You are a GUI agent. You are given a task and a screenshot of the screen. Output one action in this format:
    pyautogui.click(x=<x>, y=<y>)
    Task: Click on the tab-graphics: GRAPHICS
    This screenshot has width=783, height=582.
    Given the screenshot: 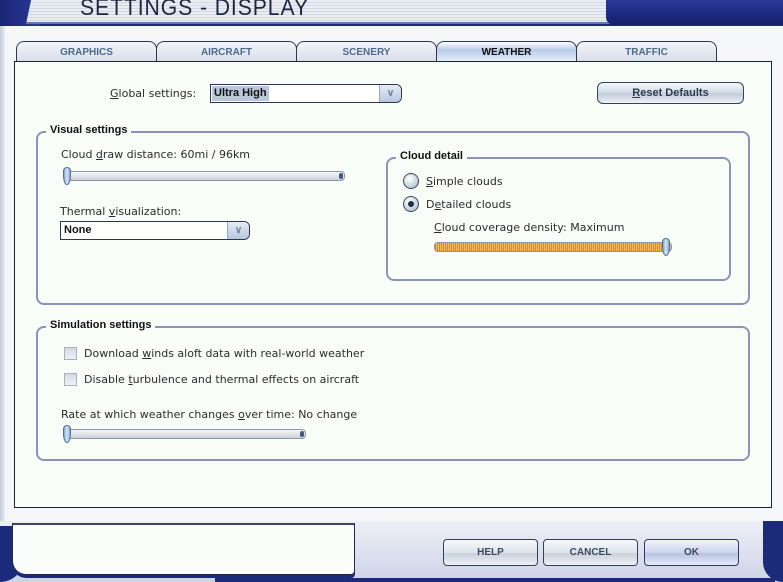 What is the action you would take?
    pyautogui.click(x=86, y=51)
    